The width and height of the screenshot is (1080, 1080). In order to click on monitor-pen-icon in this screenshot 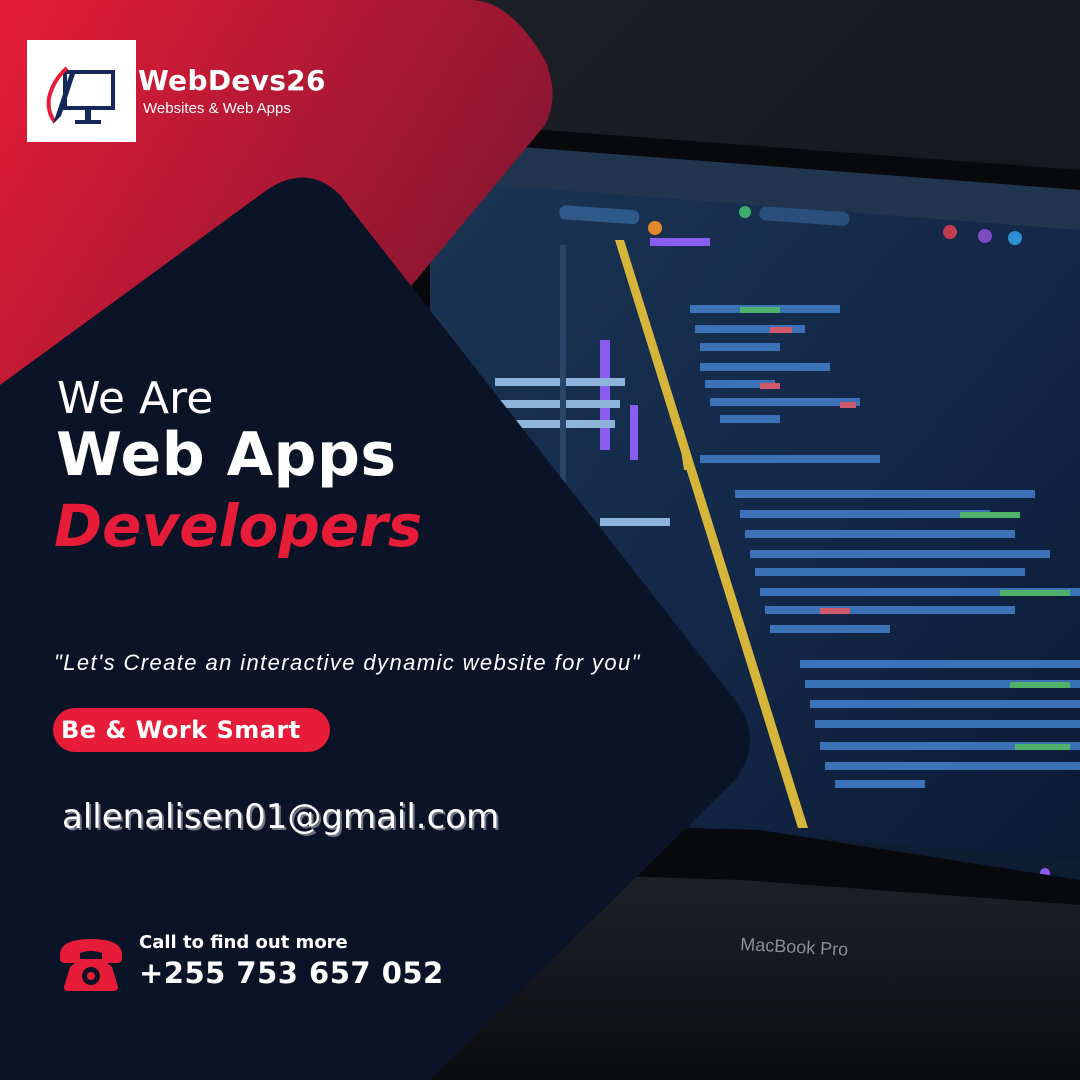, I will do `click(80, 95)`.